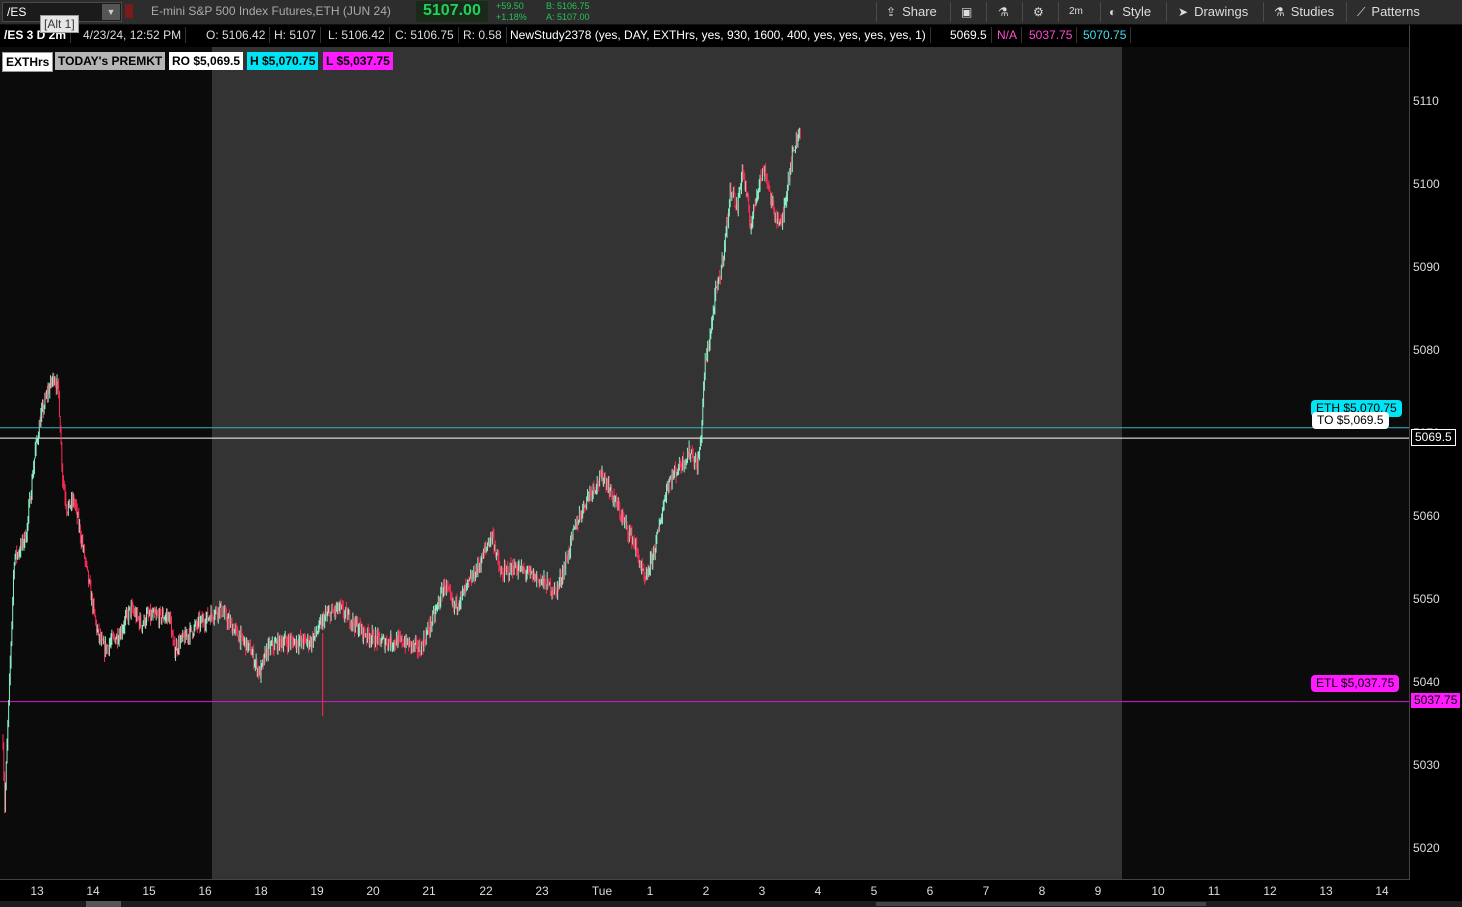 This screenshot has height=907, width=1462. Describe the element at coordinates (568, 17) in the screenshot. I see `ask-price: A: 5107.00` at that location.